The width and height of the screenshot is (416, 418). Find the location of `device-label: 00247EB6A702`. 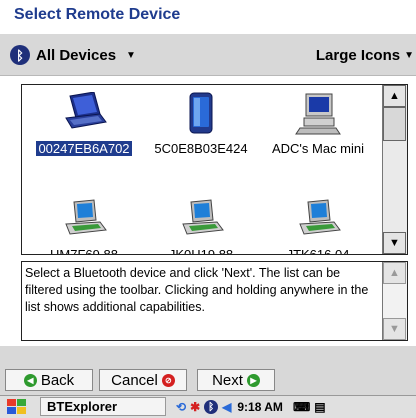

device-label: 00247EB6A702 is located at coordinates (84, 148).